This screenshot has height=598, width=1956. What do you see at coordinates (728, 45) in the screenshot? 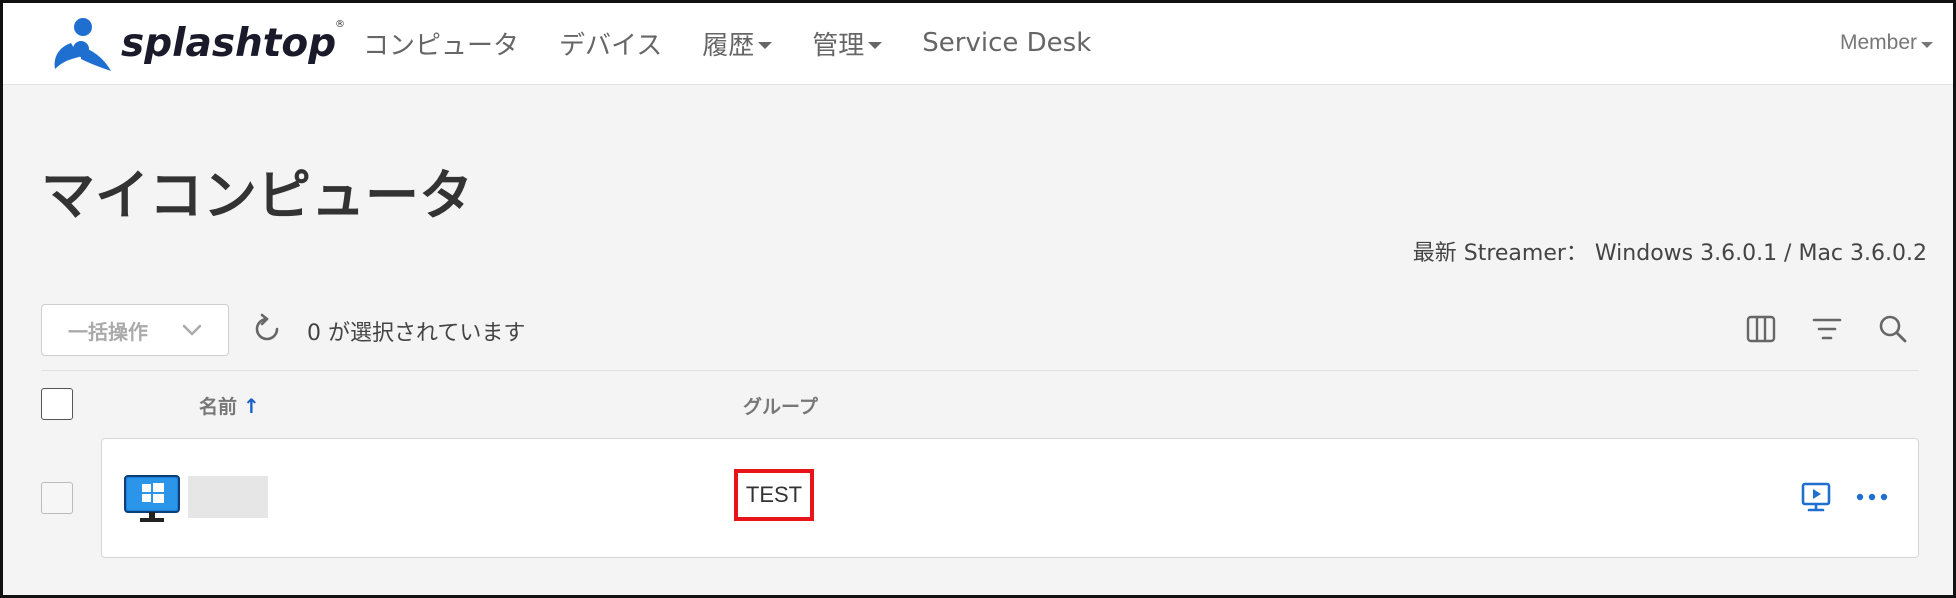
I see `nav-history-label: 履歴` at bounding box center [728, 45].